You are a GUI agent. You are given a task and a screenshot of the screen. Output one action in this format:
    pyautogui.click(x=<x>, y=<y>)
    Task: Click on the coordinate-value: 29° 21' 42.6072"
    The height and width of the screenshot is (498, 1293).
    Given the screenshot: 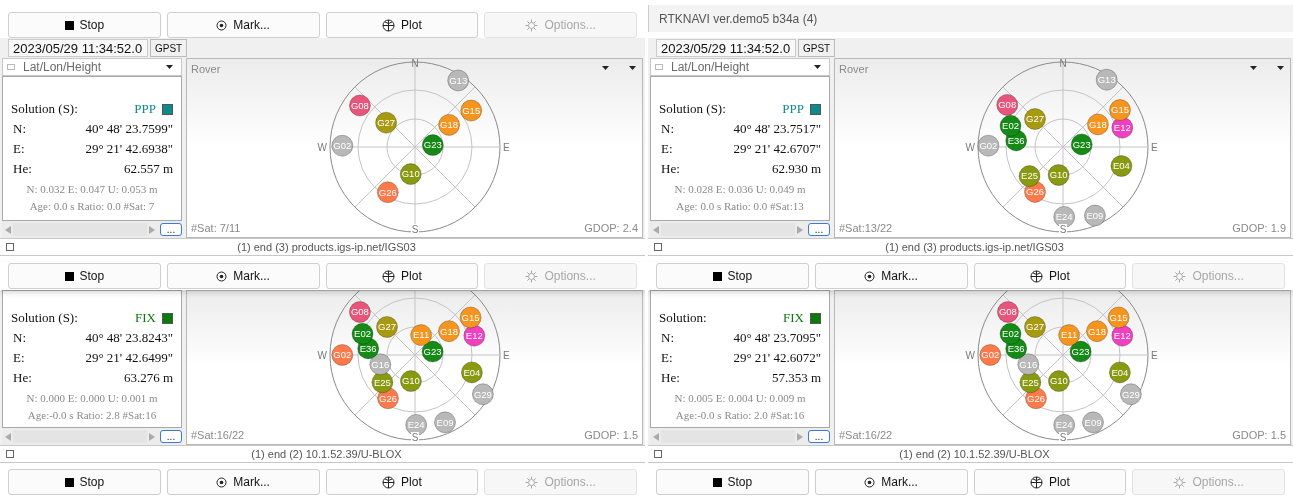 What is the action you would take?
    pyautogui.click(x=777, y=358)
    